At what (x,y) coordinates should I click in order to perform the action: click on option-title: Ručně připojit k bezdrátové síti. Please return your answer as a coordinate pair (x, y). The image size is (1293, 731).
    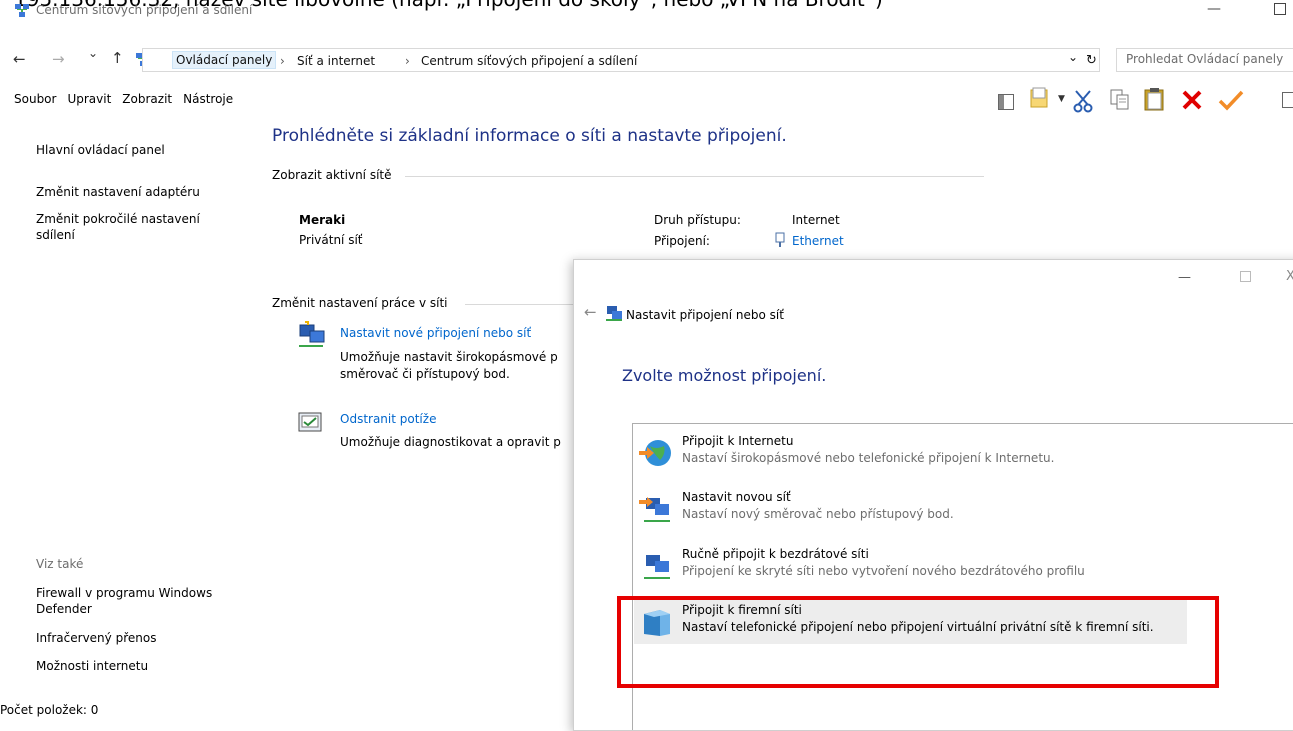
    Looking at the image, I should click on (775, 554).